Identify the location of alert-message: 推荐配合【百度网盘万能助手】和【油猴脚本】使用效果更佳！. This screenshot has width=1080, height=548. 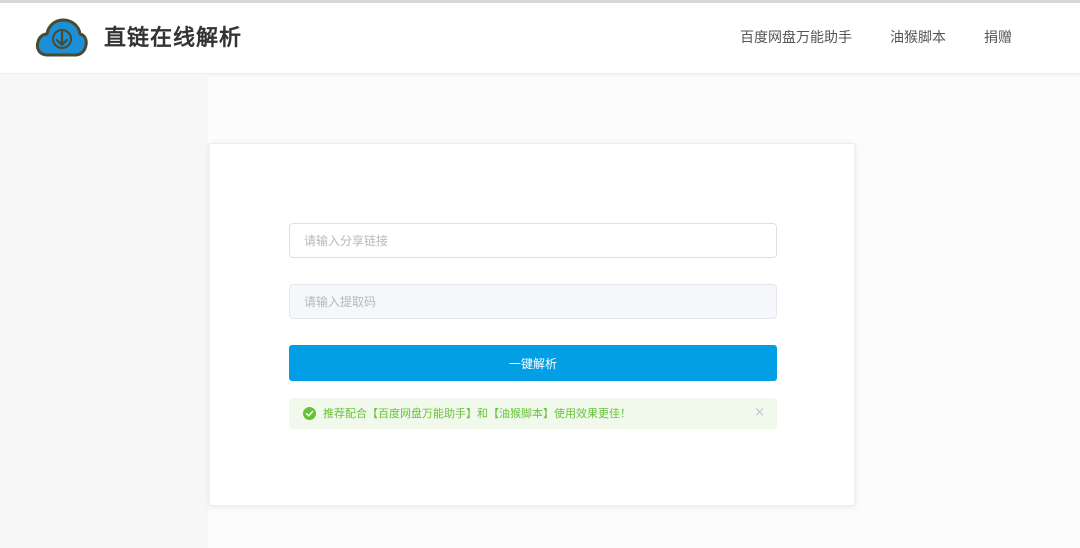
(477, 413).